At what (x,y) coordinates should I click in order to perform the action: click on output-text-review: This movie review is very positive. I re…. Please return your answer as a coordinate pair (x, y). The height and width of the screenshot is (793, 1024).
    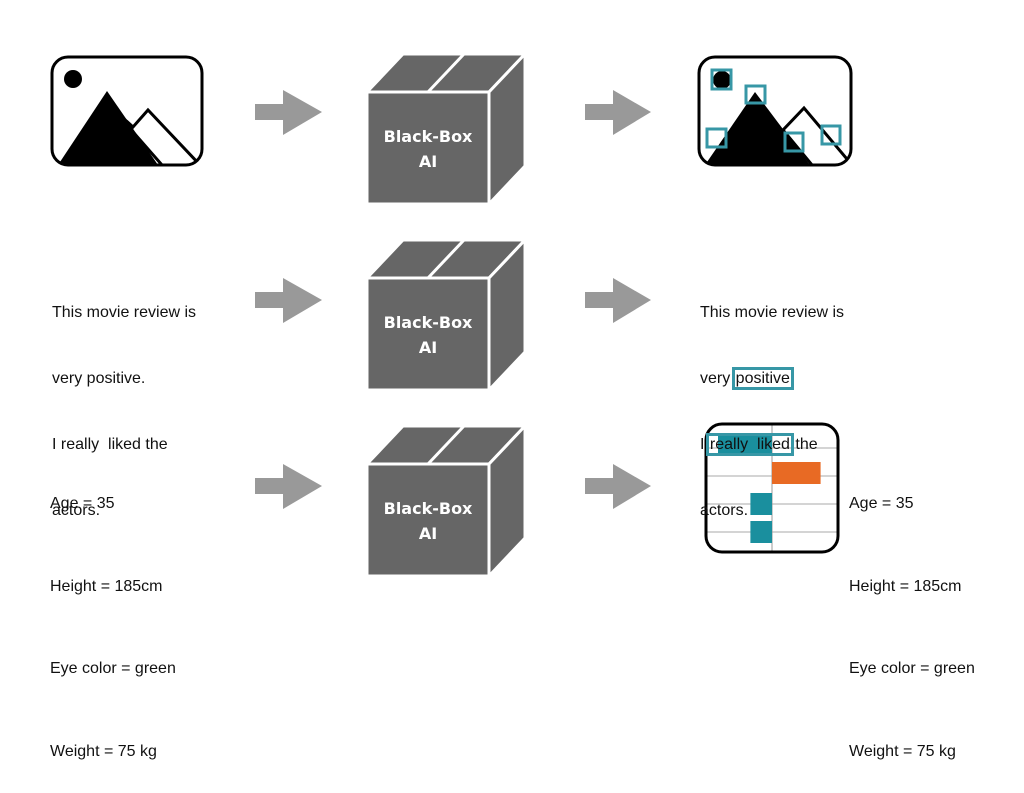
    Looking at the image, I should click on (772, 401).